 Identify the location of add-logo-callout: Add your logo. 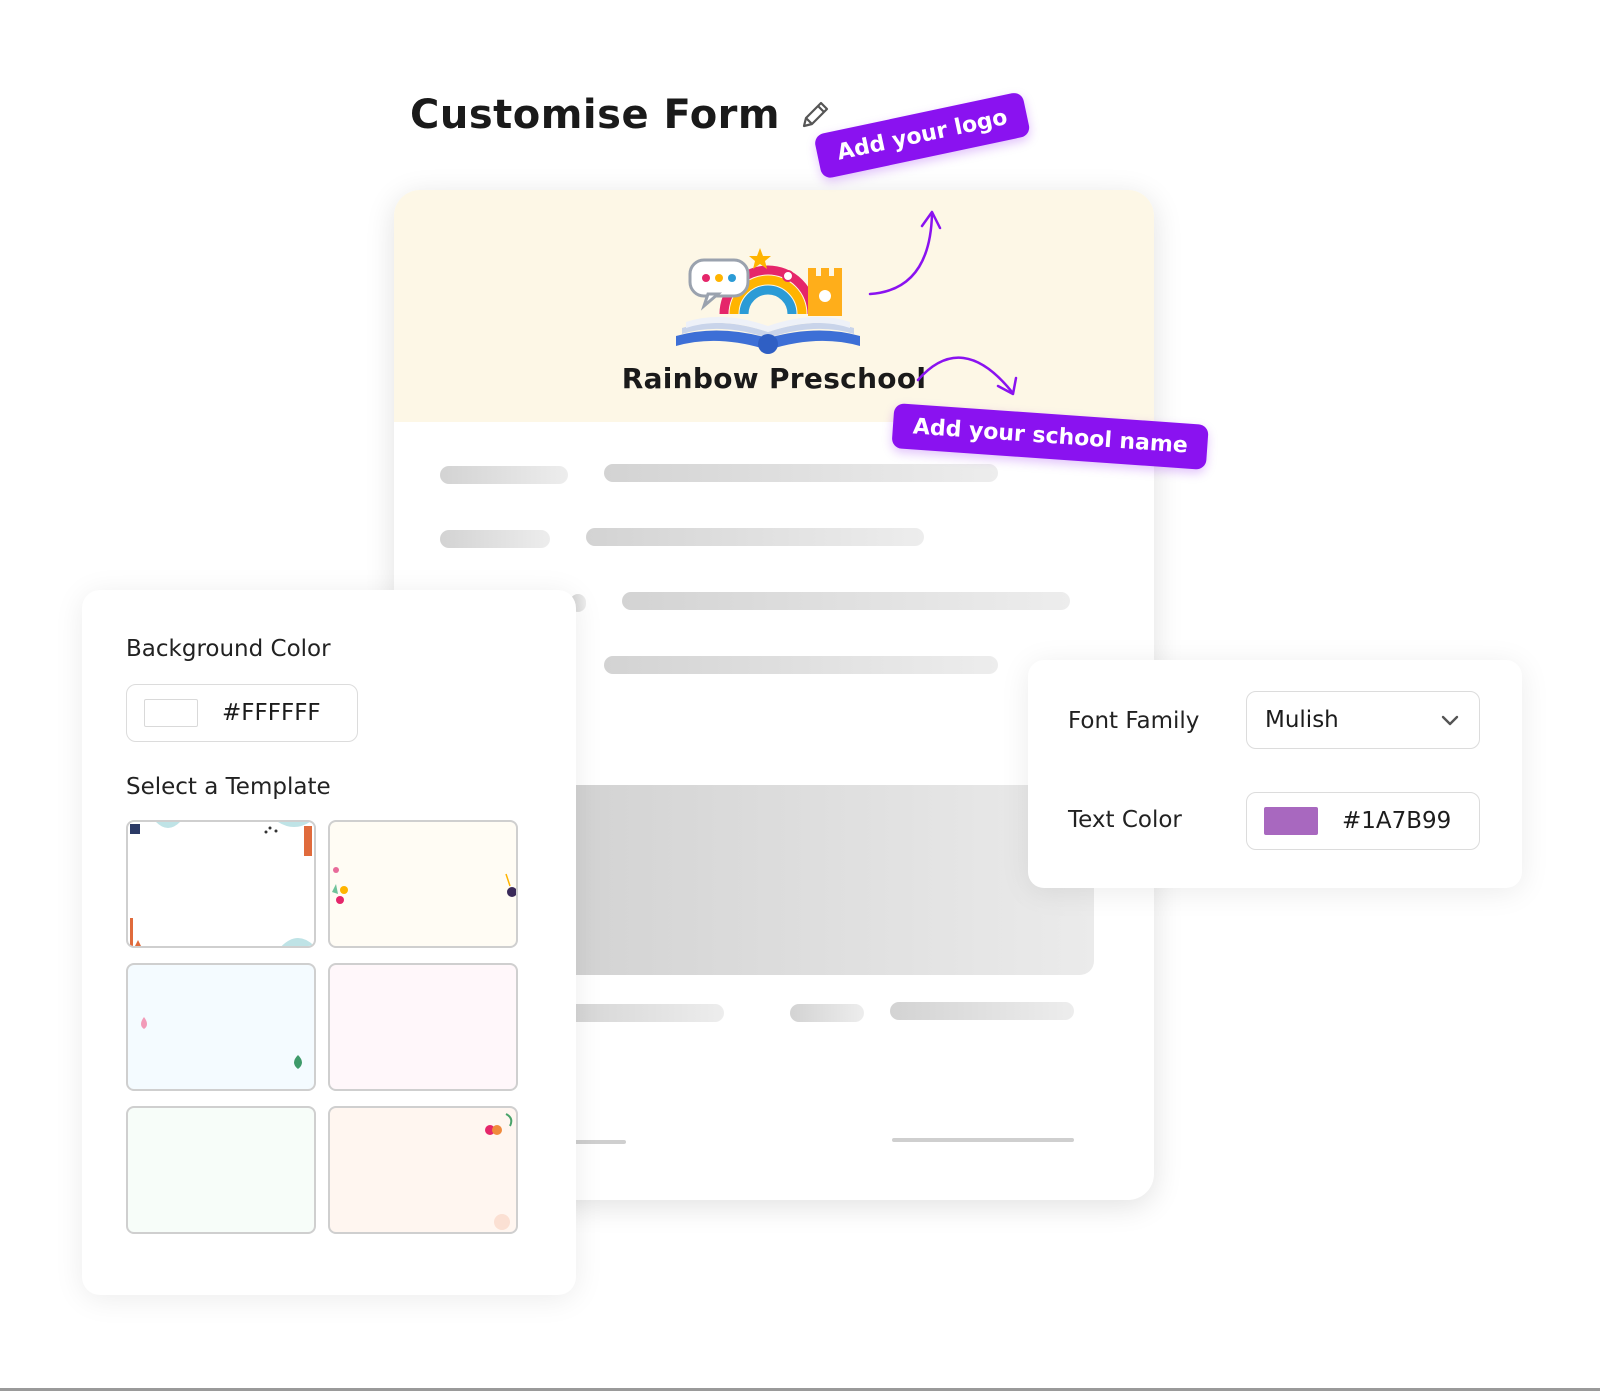
(922, 135).